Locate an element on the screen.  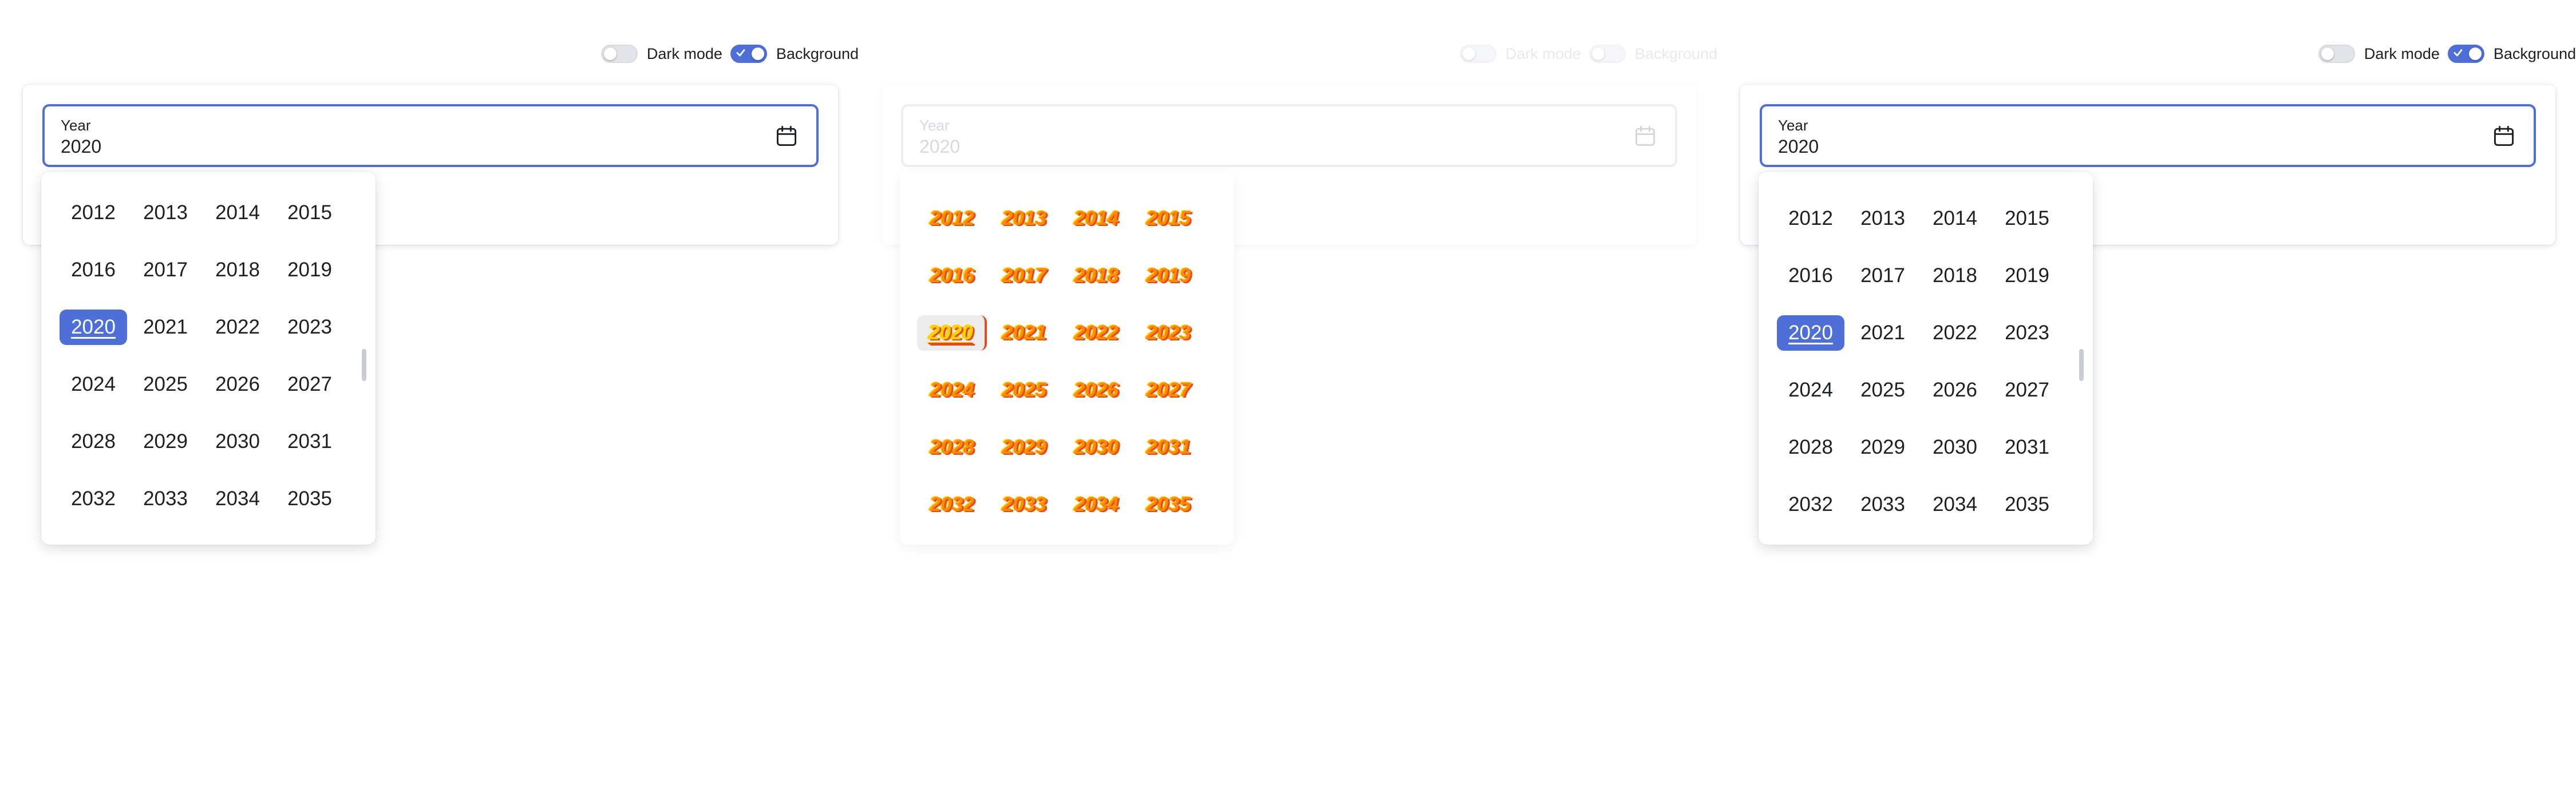
year-option: 2013 is located at coordinates (1024, 218).